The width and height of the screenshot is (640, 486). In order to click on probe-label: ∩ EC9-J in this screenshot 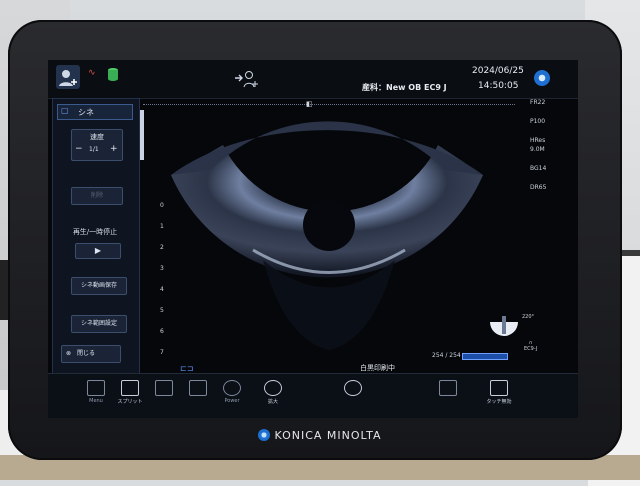, I will do `click(531, 346)`.